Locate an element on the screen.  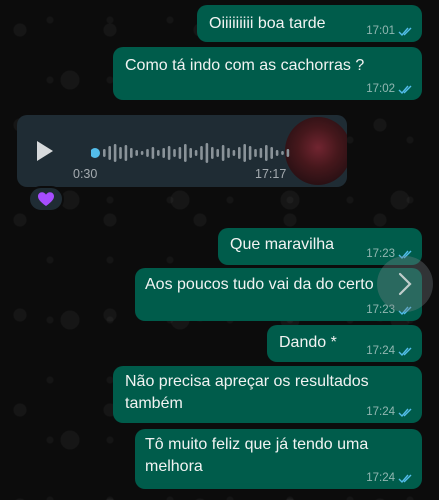
audio-progress-knob is located at coordinates (95, 153).